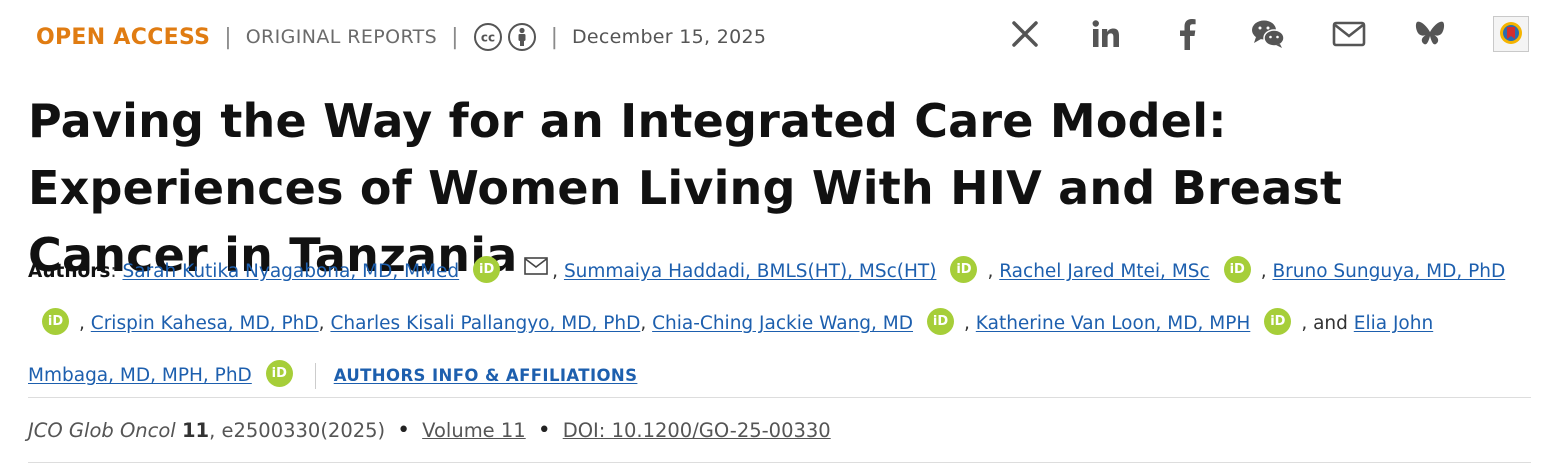 The height and width of the screenshot is (466, 1543). Describe the element at coordinates (1268, 34) in the screenshot. I see `wechat-icon` at that location.